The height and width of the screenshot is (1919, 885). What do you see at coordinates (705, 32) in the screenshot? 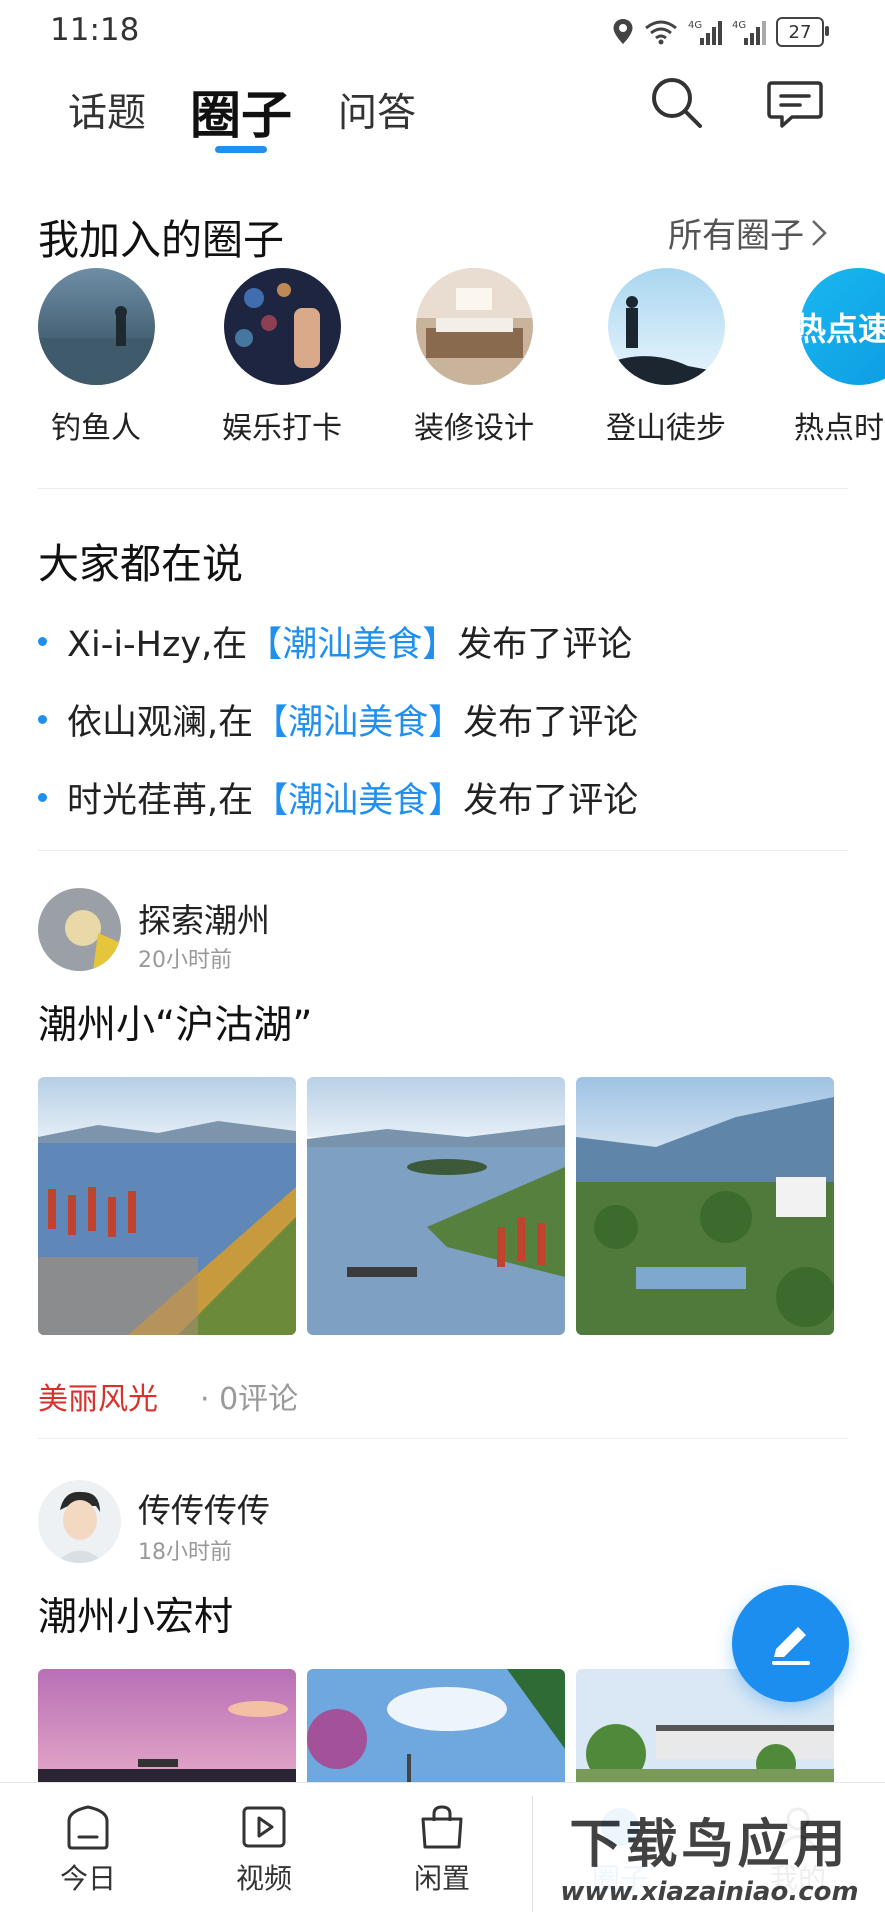
I see `signal-icon: 4G` at bounding box center [705, 32].